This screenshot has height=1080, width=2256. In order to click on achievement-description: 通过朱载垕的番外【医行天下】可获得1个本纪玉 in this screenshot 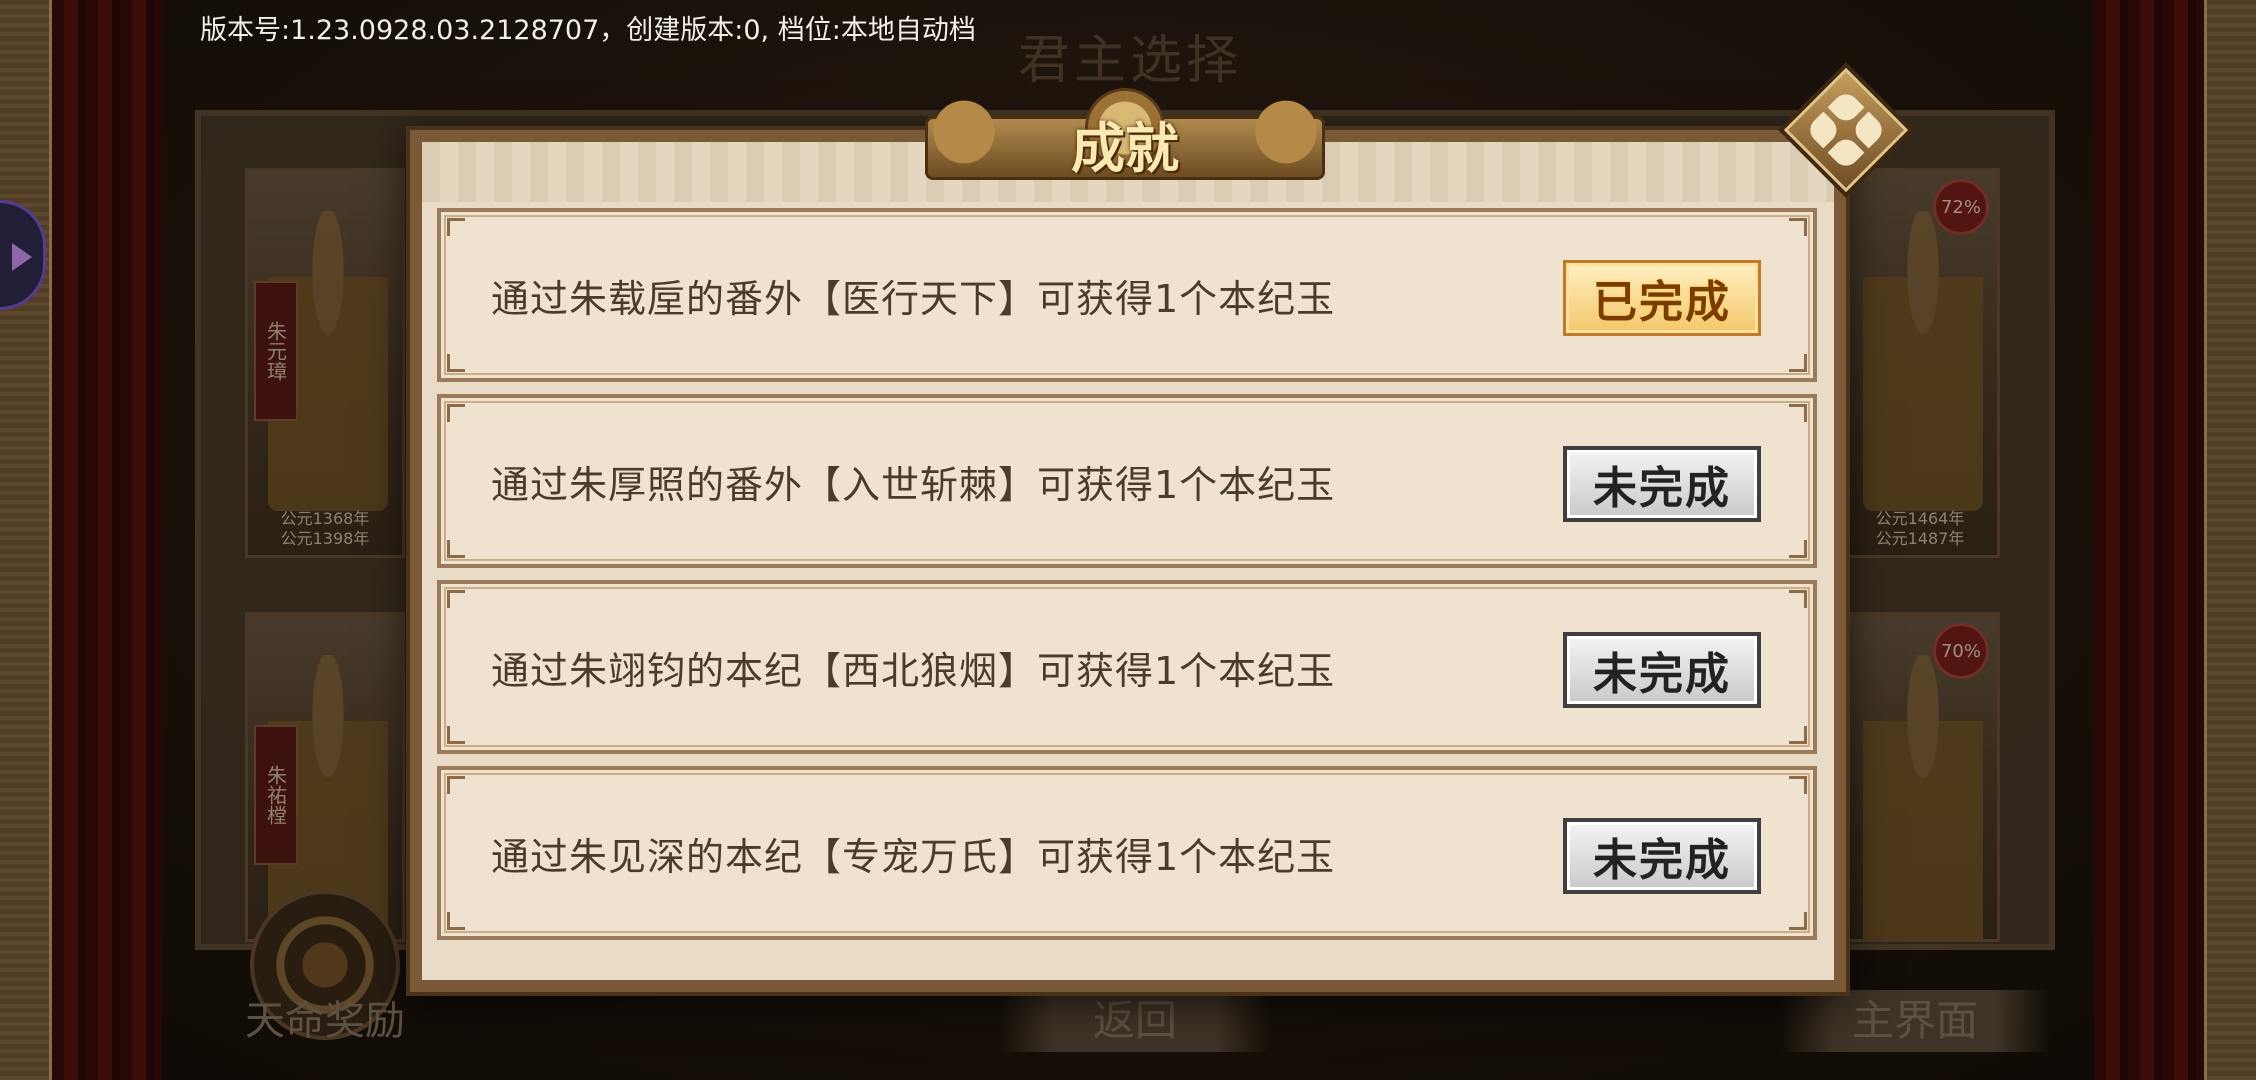, I will do `click(913, 298)`.